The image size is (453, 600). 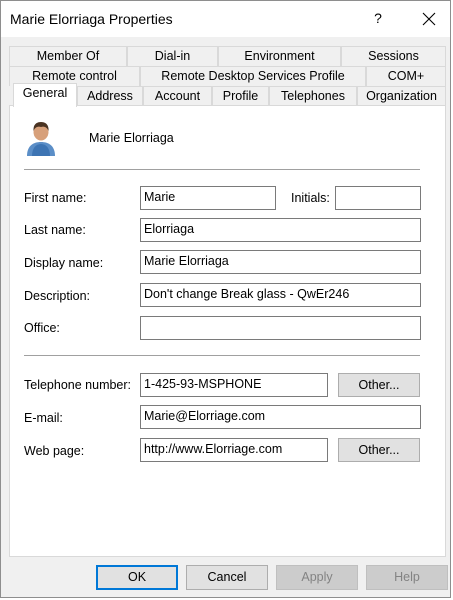 I want to click on tab-dial-in: Dial-in, so click(x=172, y=56).